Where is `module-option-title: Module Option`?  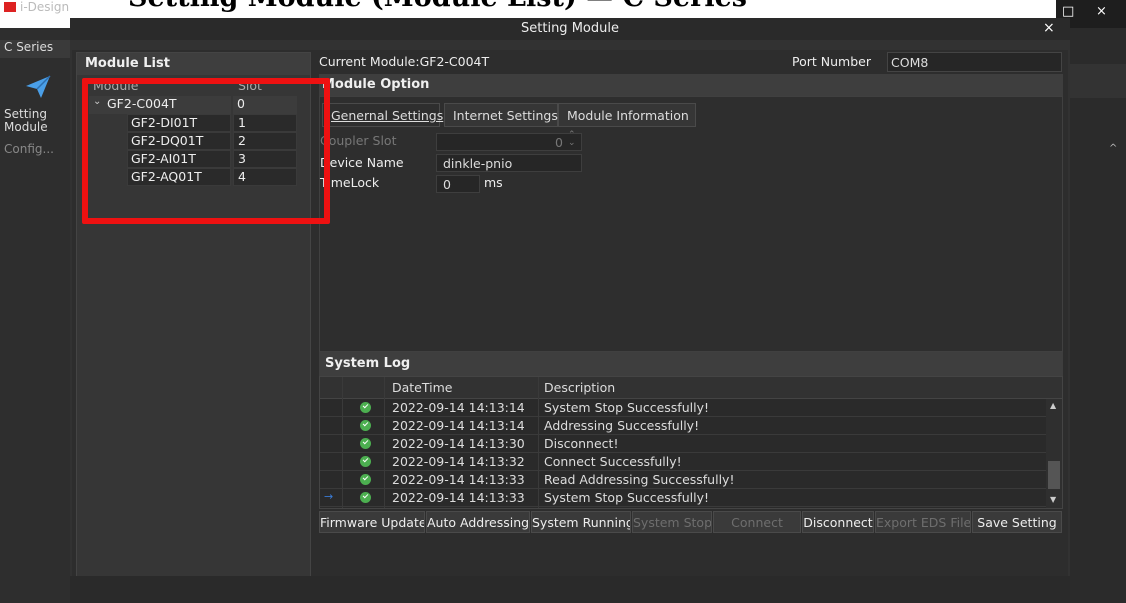
module-option-title: Module Option is located at coordinates (691, 85).